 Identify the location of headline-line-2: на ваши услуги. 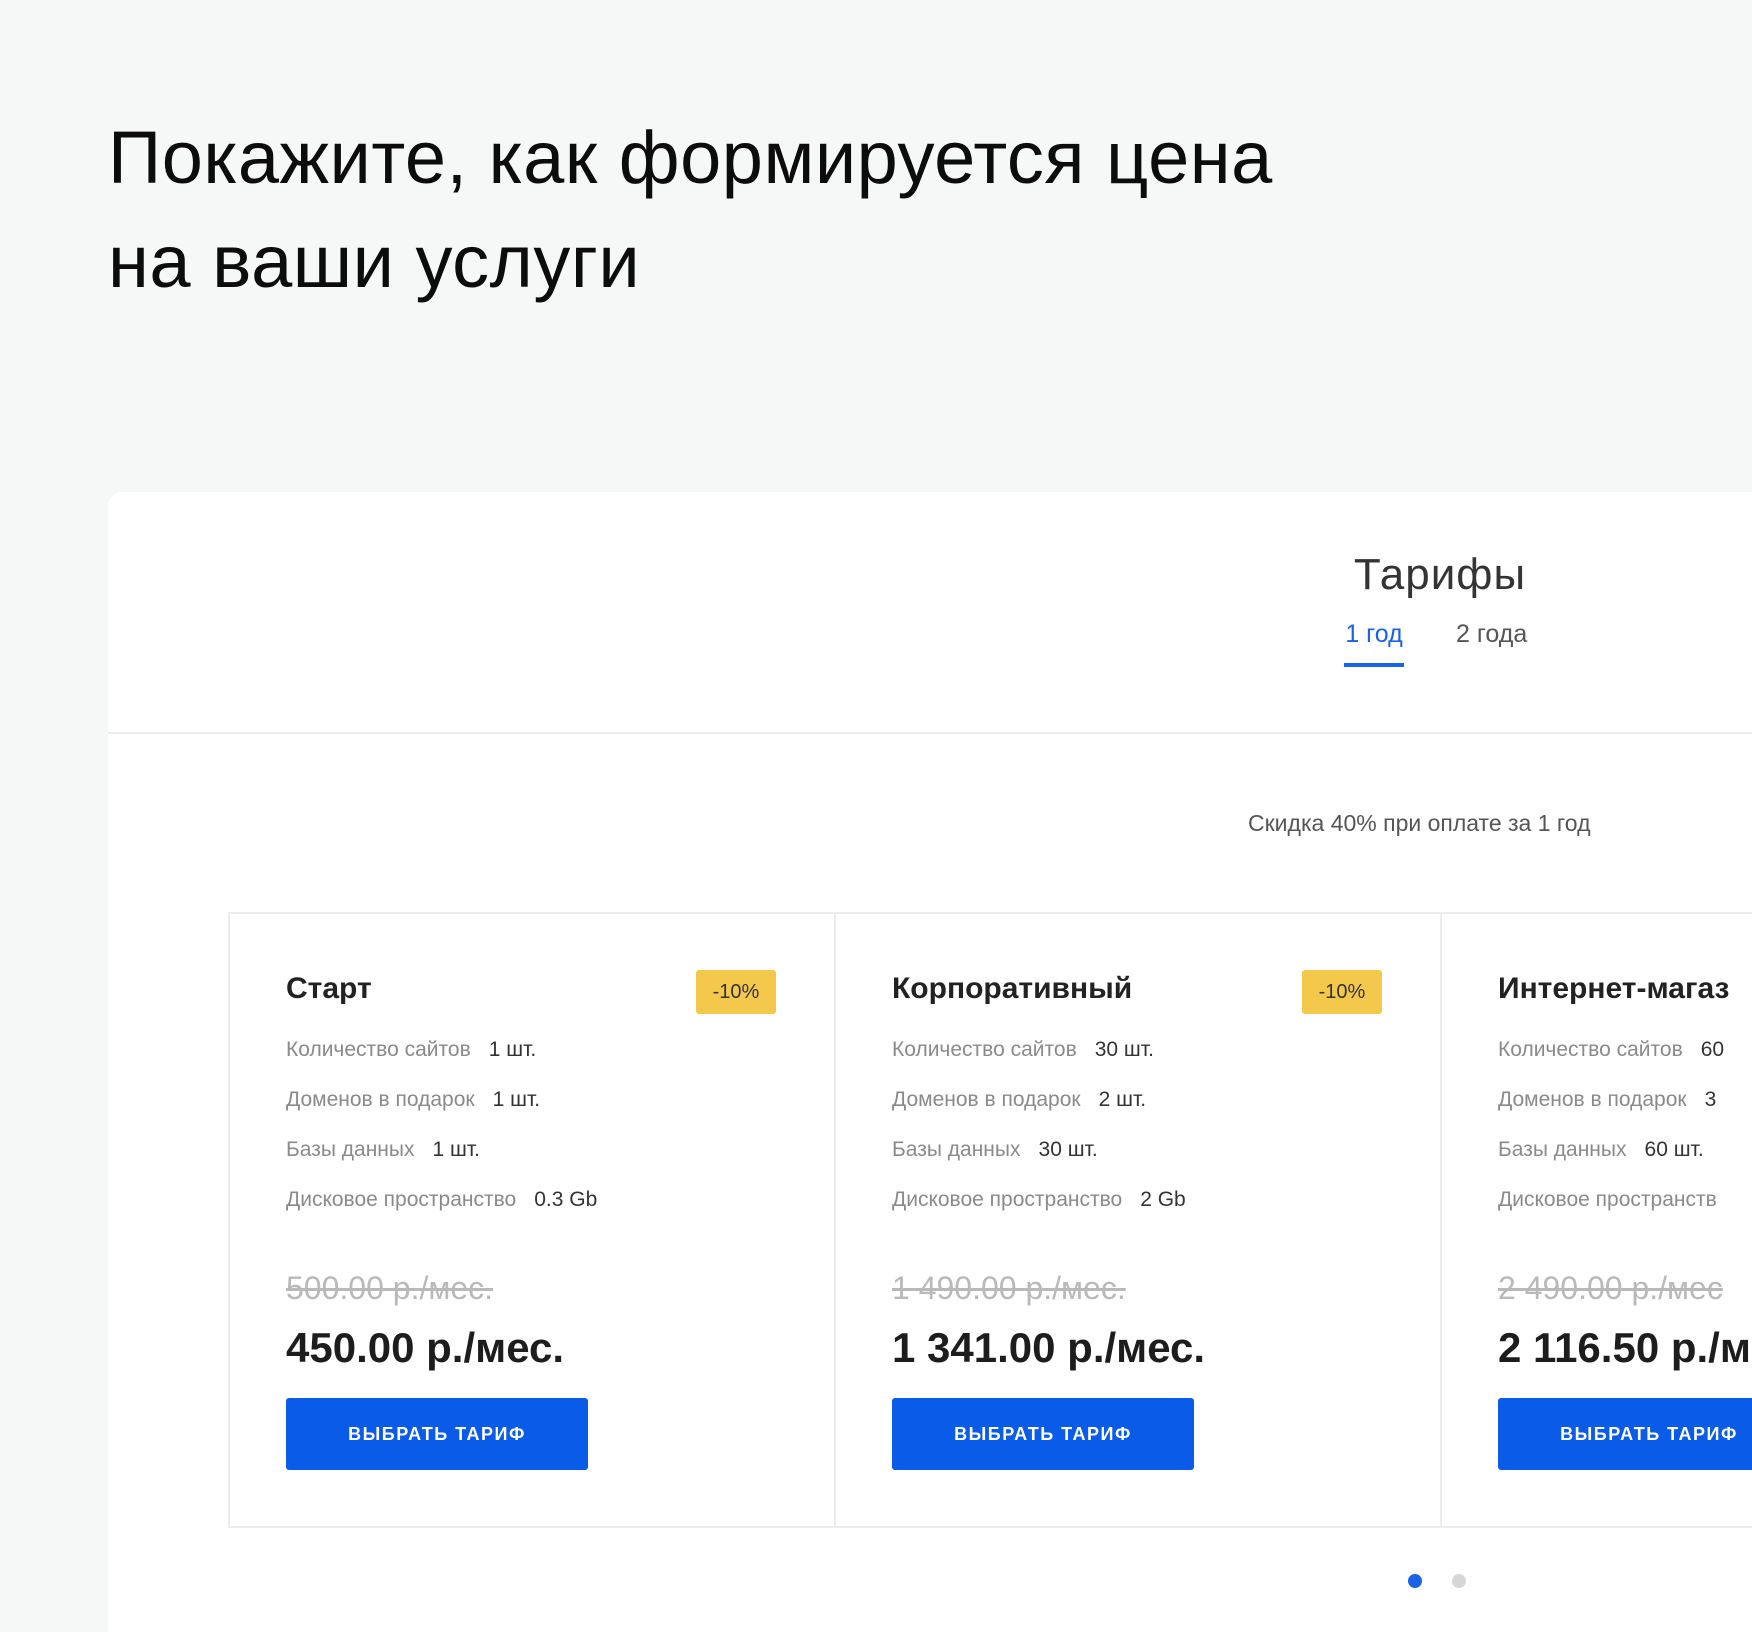
(374, 261).